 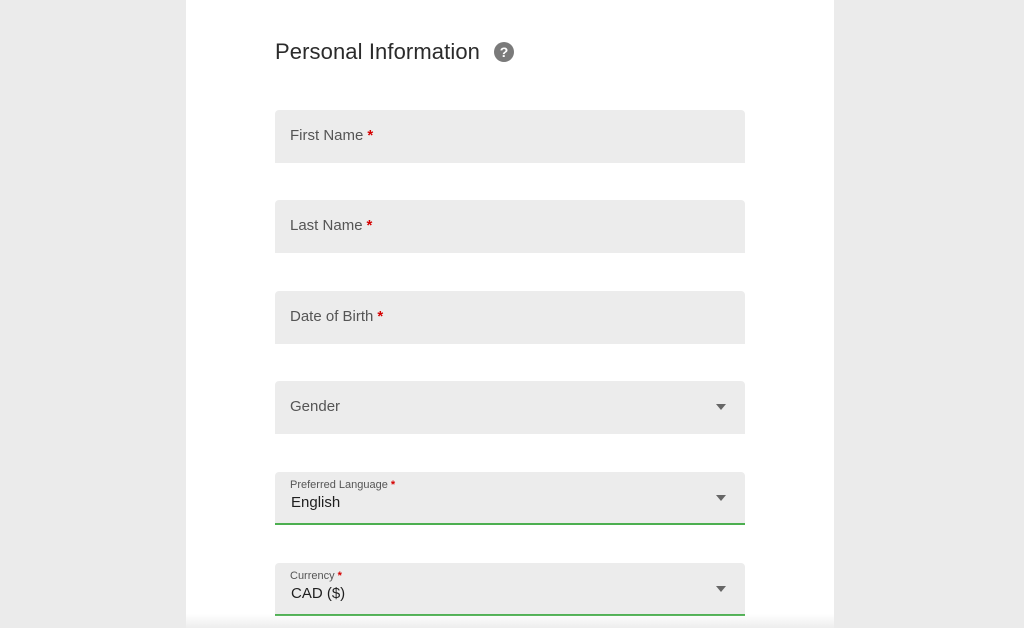 I want to click on last-name-field: Last Name *, so click(x=510, y=226).